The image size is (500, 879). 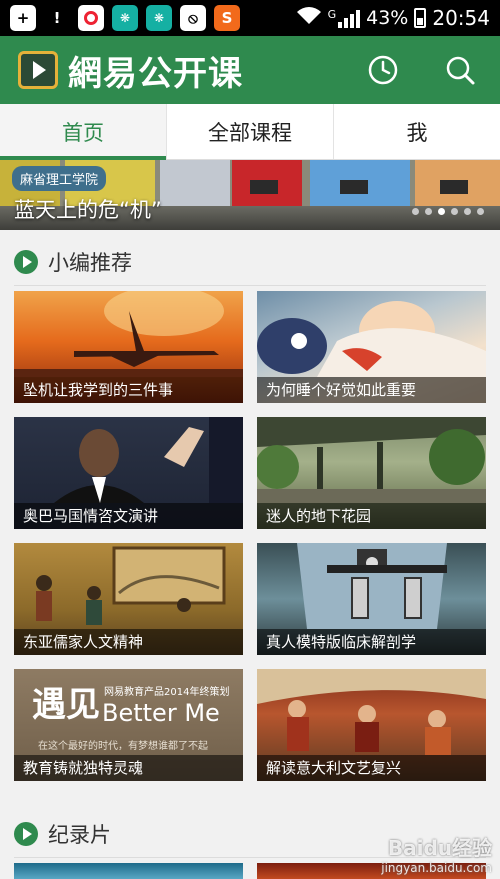 What do you see at coordinates (161, 713) in the screenshot?
I see `promo-title: Better Me` at bounding box center [161, 713].